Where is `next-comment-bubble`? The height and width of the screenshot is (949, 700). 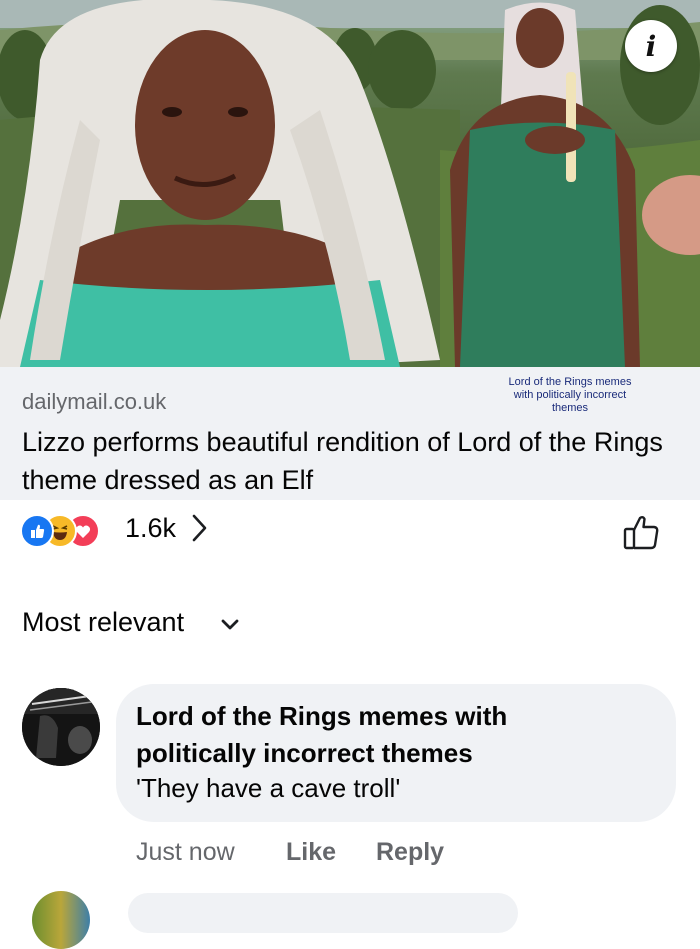 next-comment-bubble is located at coordinates (323, 913).